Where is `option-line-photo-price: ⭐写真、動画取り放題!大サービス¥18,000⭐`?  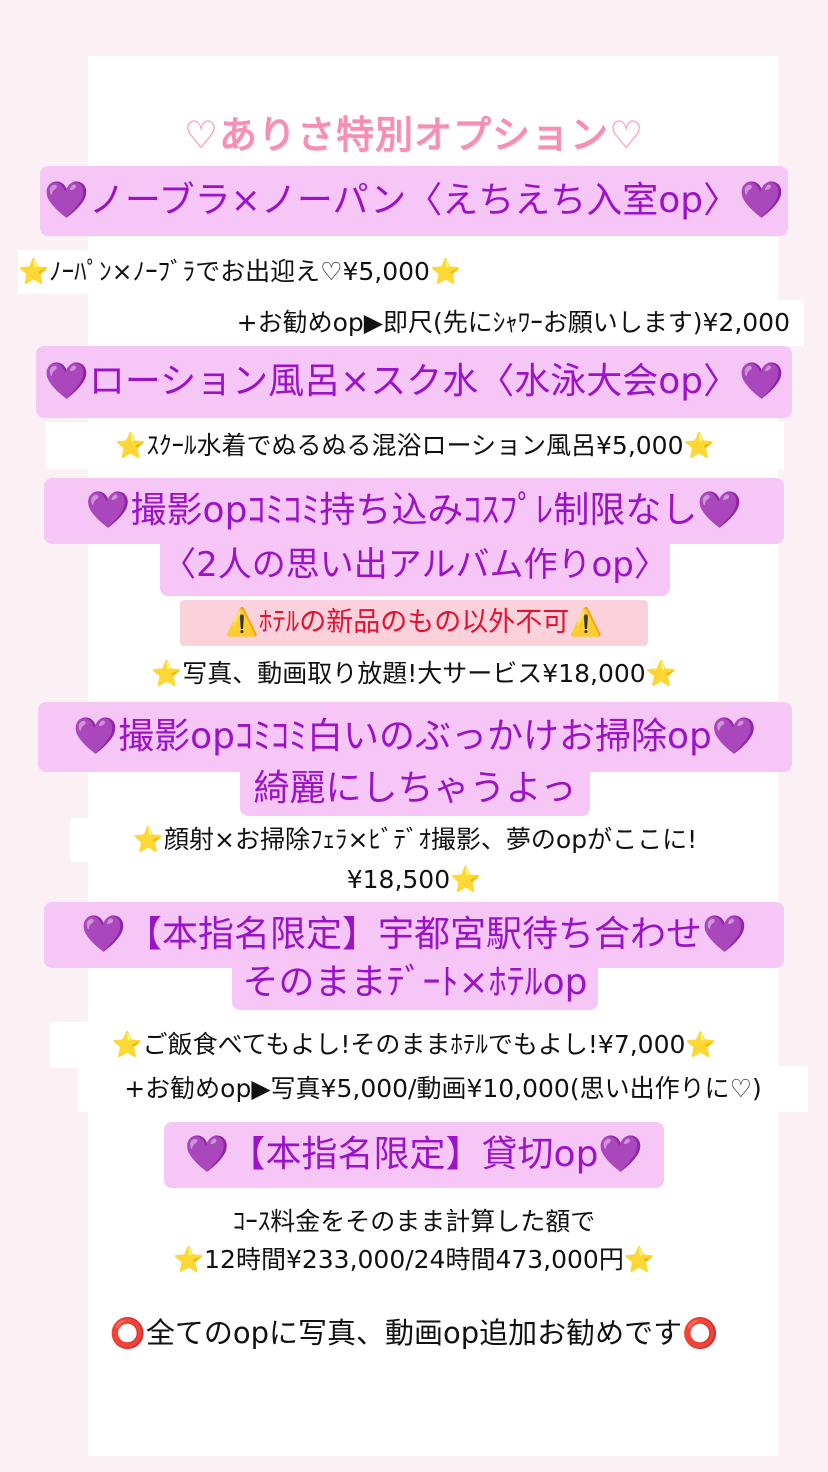
option-line-photo-price: ⭐写真、動画取り放題!大サービス¥18,000⭐ is located at coordinates (414, 674).